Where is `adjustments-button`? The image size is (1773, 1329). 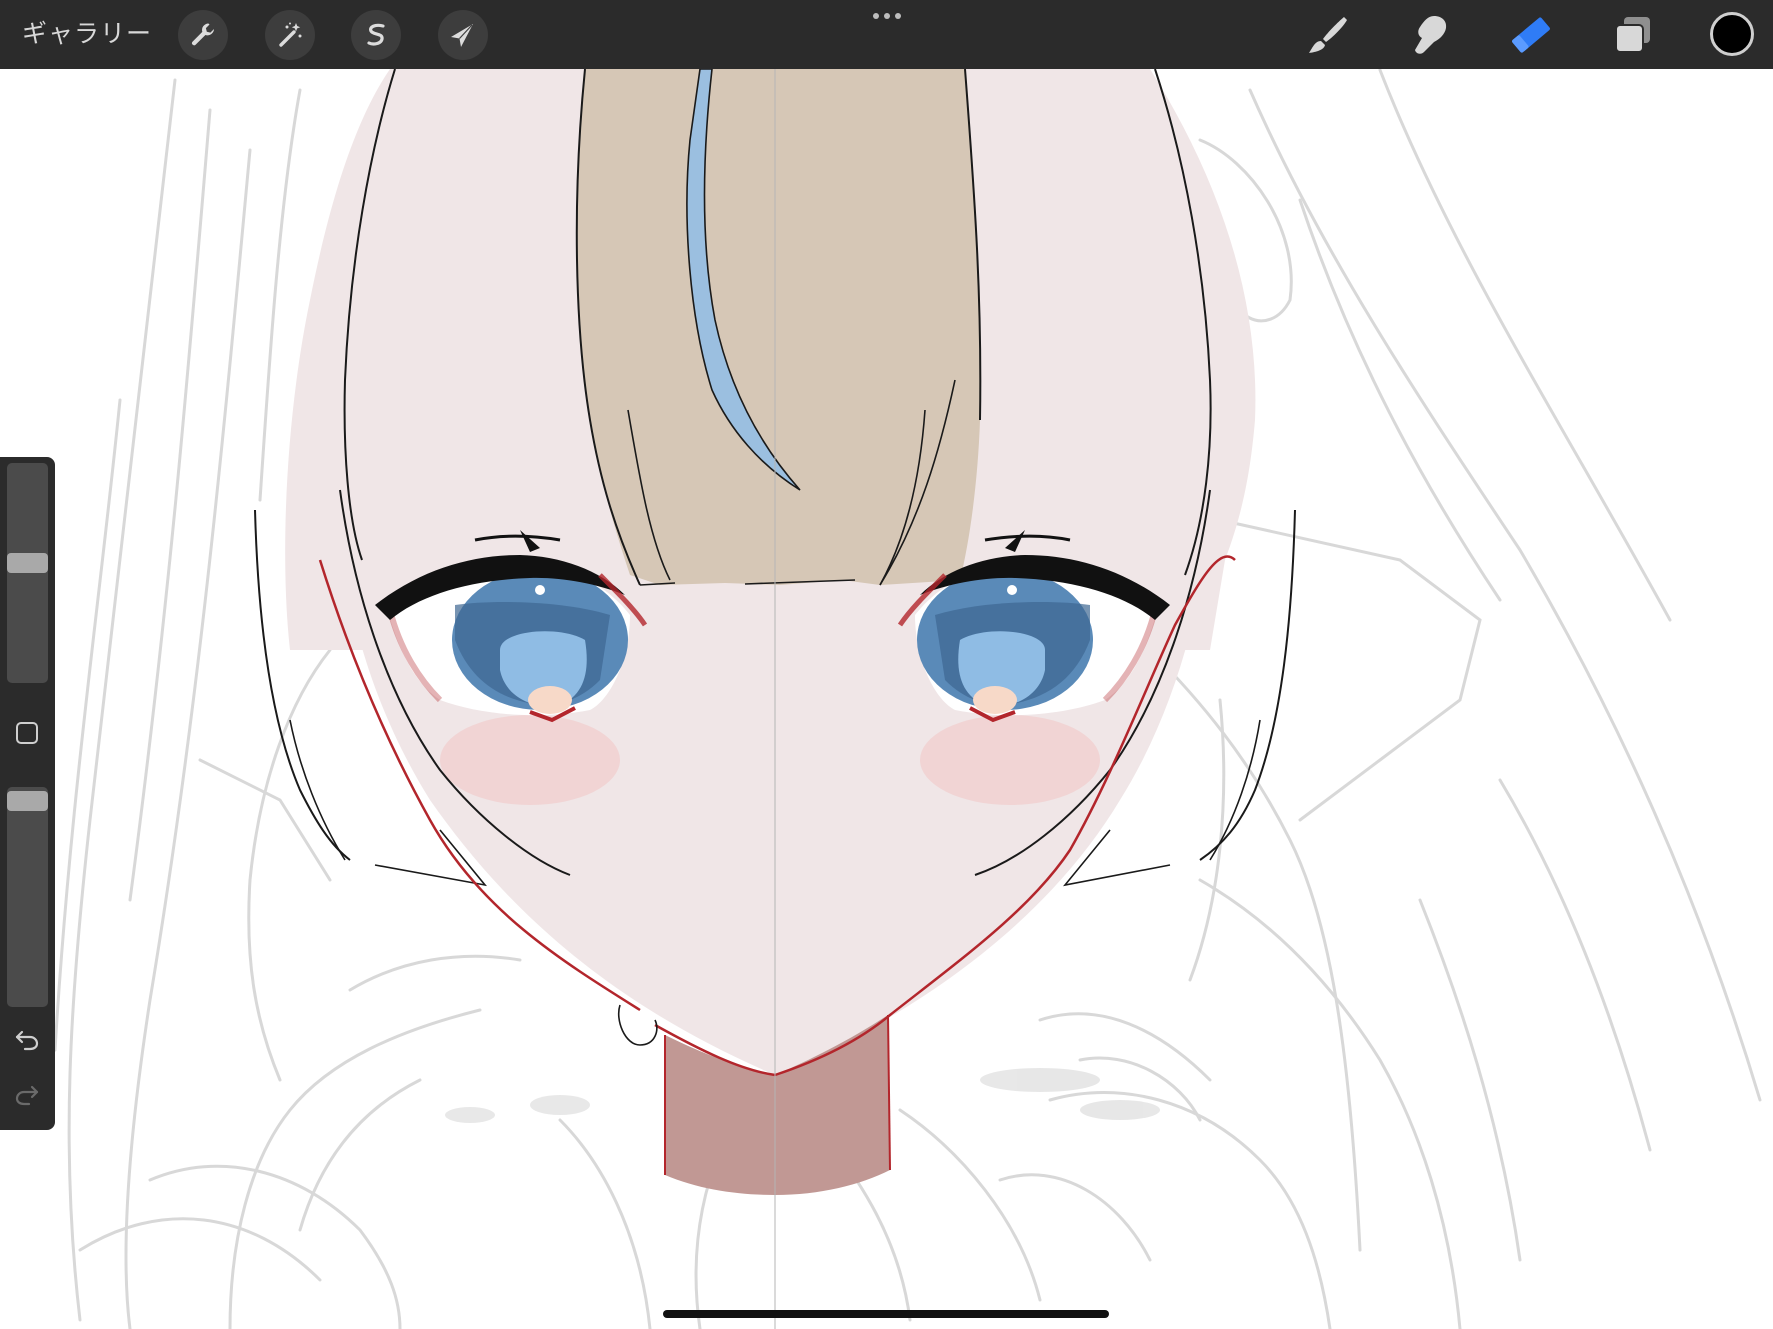
adjustments-button is located at coordinates (290, 35).